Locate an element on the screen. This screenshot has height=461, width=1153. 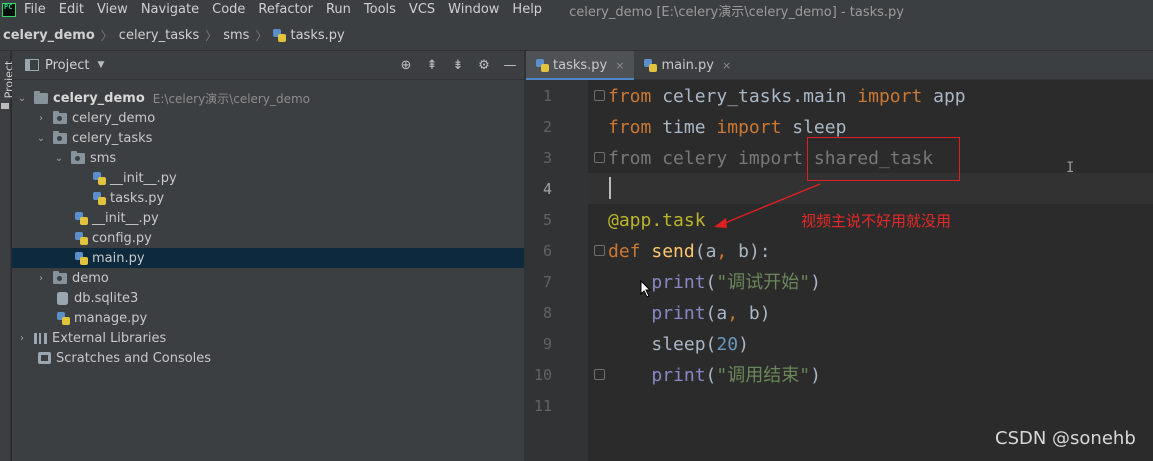
code-token: app is located at coordinates (944, 96).